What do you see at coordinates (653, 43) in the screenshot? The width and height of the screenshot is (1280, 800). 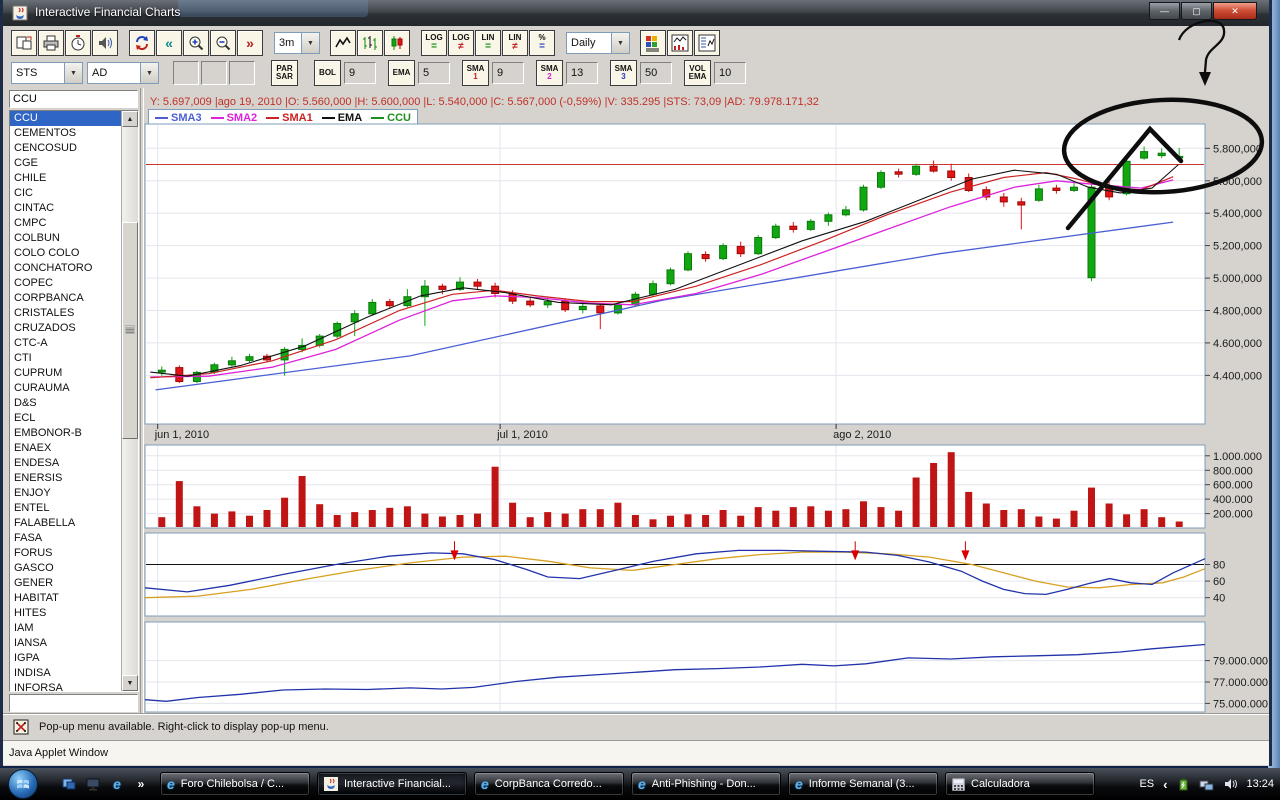 I see `layout-mosaic-button` at bounding box center [653, 43].